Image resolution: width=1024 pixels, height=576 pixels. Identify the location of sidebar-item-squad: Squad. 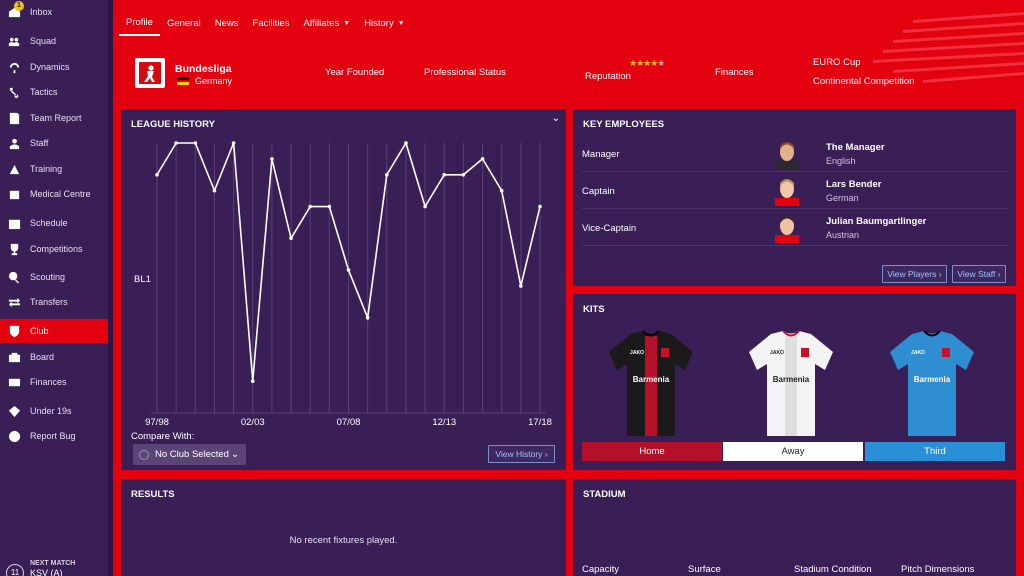
(56, 41).